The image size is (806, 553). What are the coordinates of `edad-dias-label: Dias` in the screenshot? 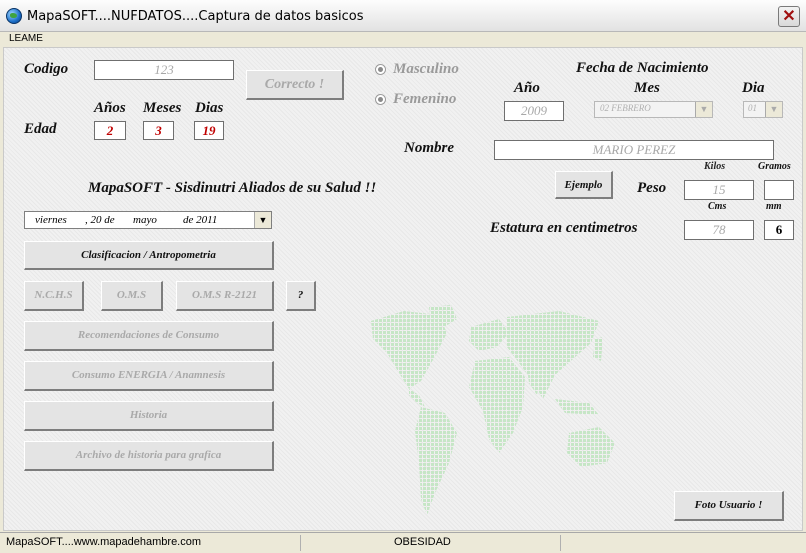 It's located at (209, 108).